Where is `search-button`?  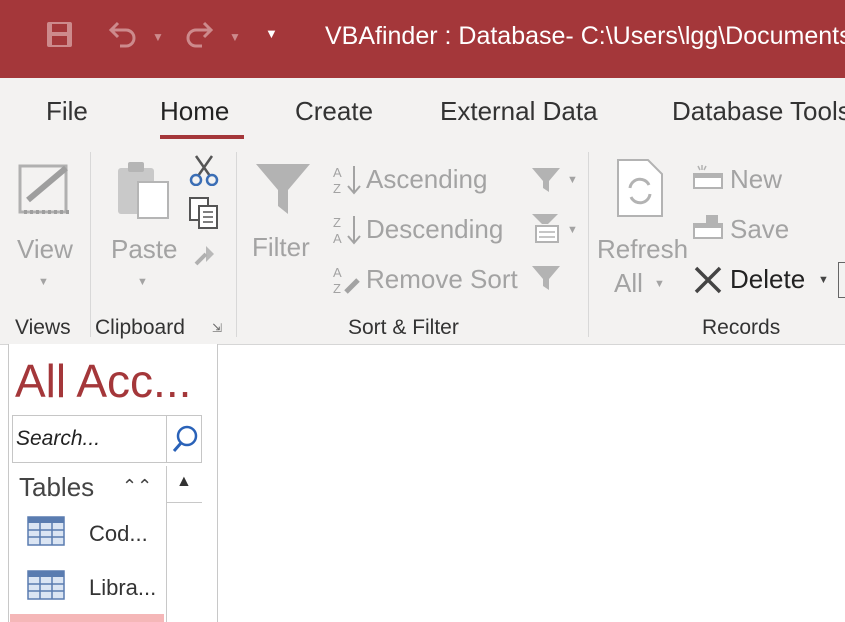 search-button is located at coordinates (184, 439).